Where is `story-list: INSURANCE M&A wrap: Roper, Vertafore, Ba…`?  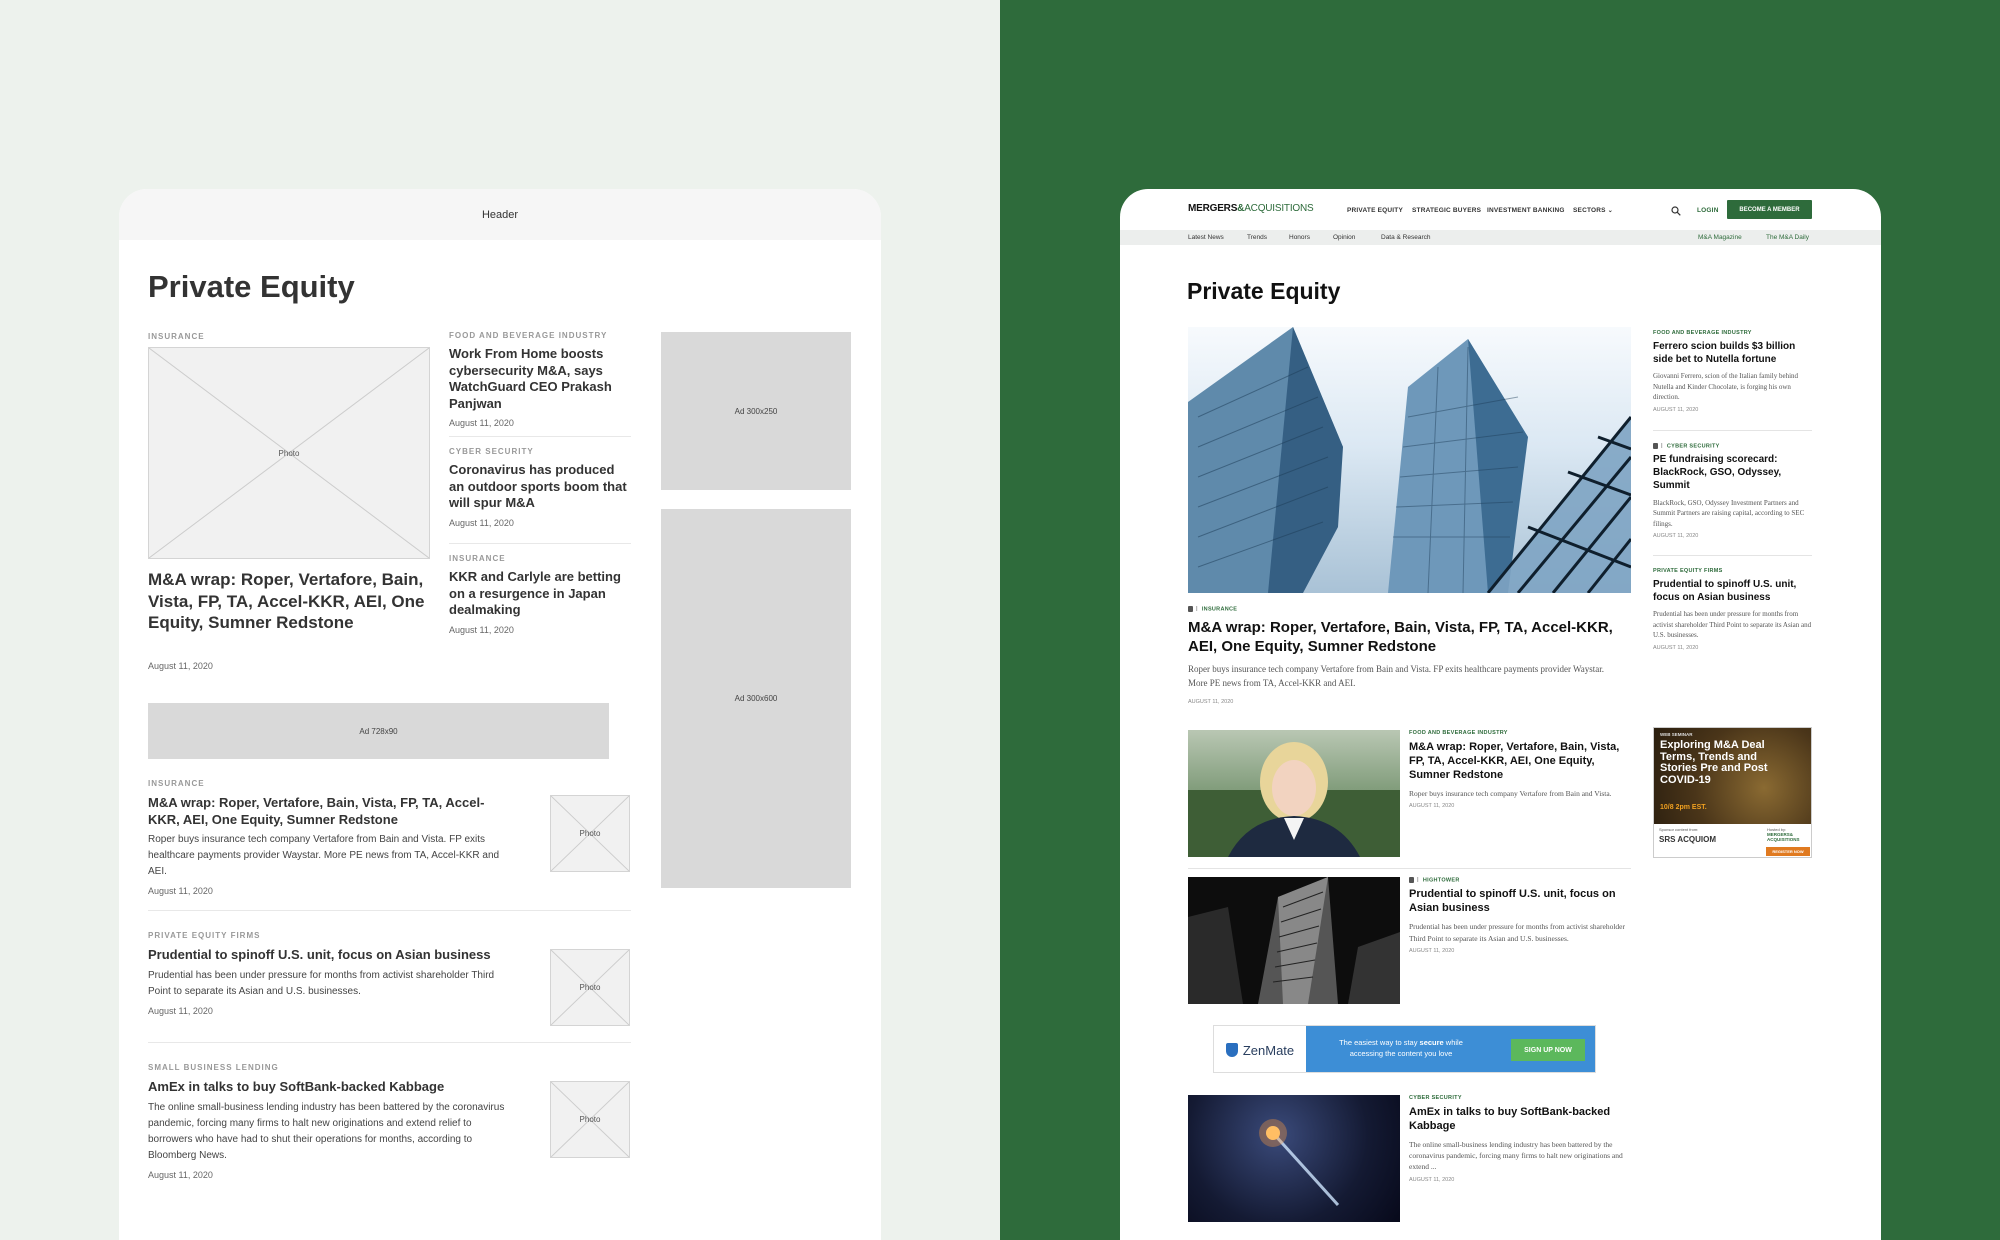
story-list: INSURANCE M&A wrap: Roper, Vertafore, Ba… is located at coordinates (389, 979).